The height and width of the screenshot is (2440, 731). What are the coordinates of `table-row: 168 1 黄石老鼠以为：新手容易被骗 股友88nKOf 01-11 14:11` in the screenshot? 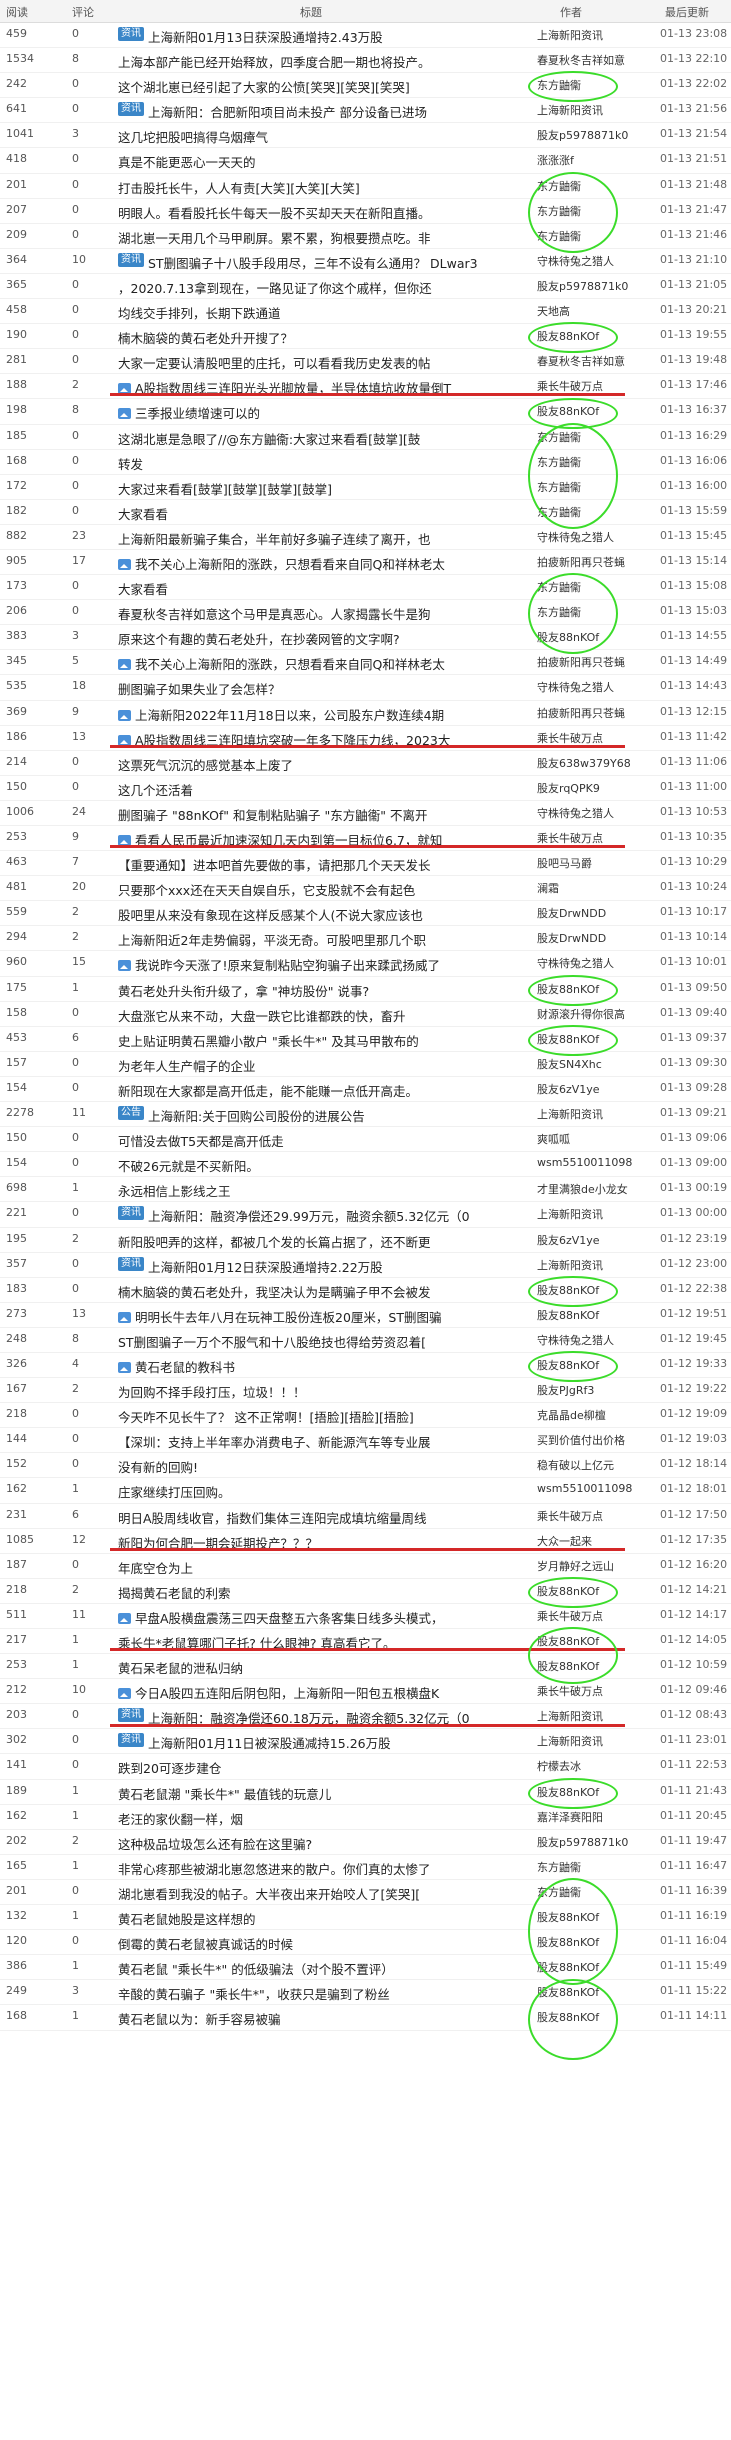 It's located at (365, 2018).